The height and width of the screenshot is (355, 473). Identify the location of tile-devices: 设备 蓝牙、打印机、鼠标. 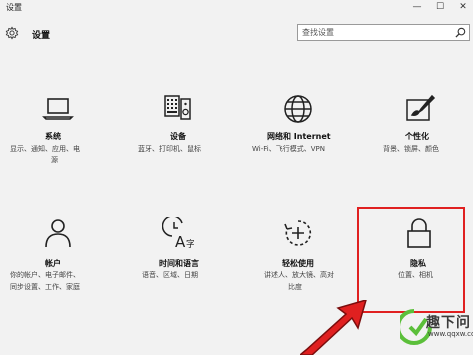
(183, 143).